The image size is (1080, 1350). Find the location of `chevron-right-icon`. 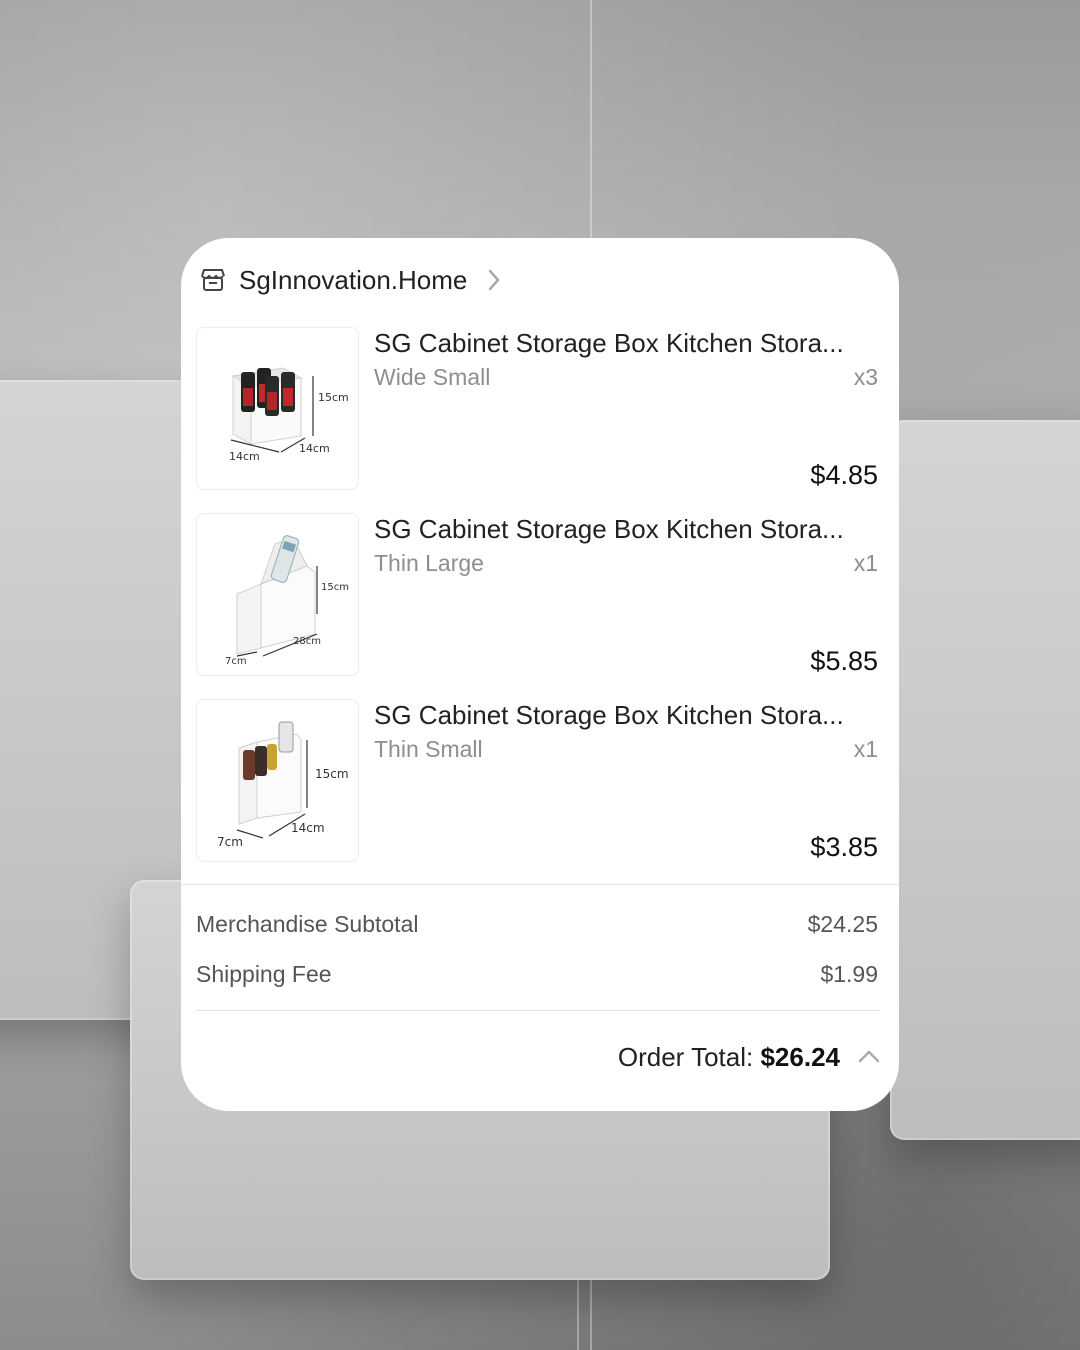

chevron-right-icon is located at coordinates (494, 280).